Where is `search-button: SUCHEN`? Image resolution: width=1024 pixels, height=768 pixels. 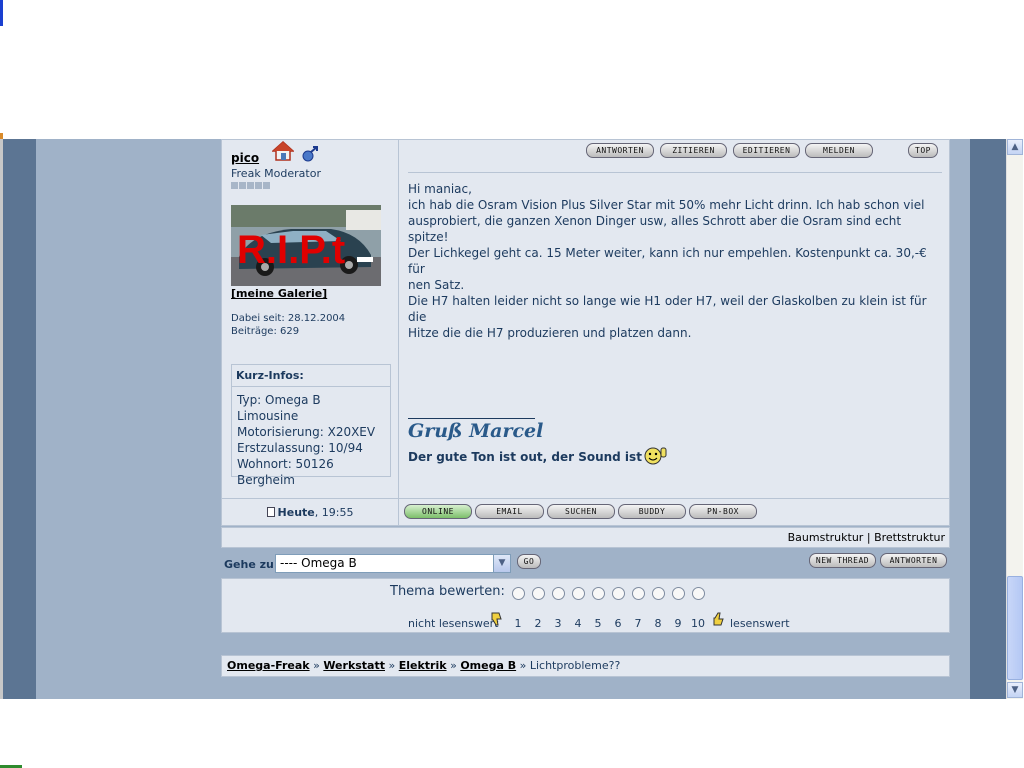 search-button: SUCHEN is located at coordinates (581, 511).